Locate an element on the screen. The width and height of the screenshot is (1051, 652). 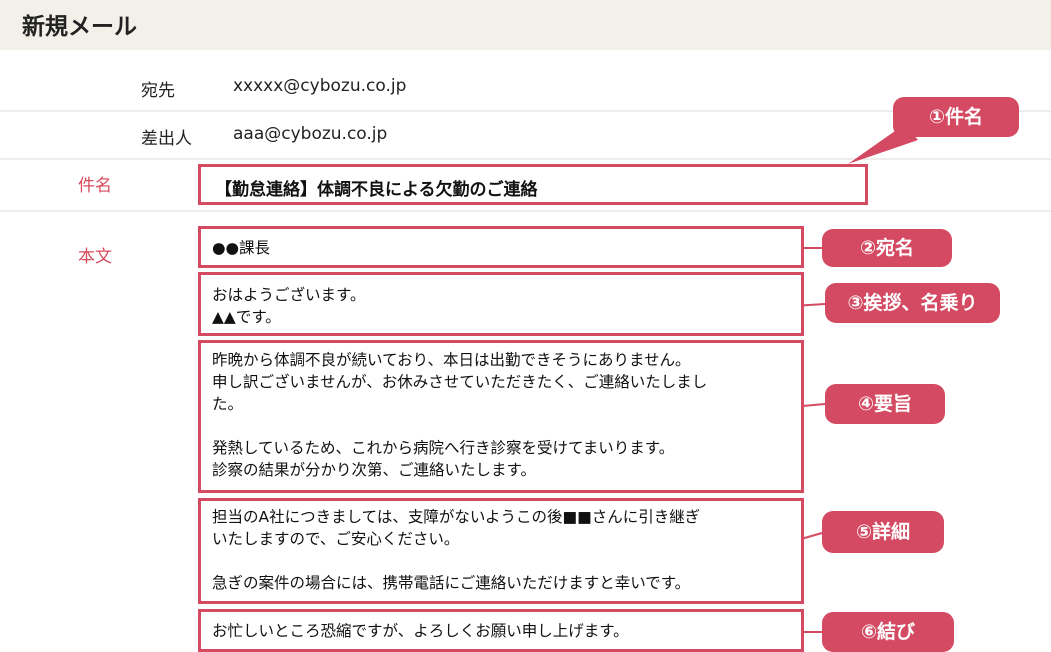
body-section-closing: お忙しいところ恐縮ですが、よろしくお願い申し上げます。 is located at coordinates (501, 630).